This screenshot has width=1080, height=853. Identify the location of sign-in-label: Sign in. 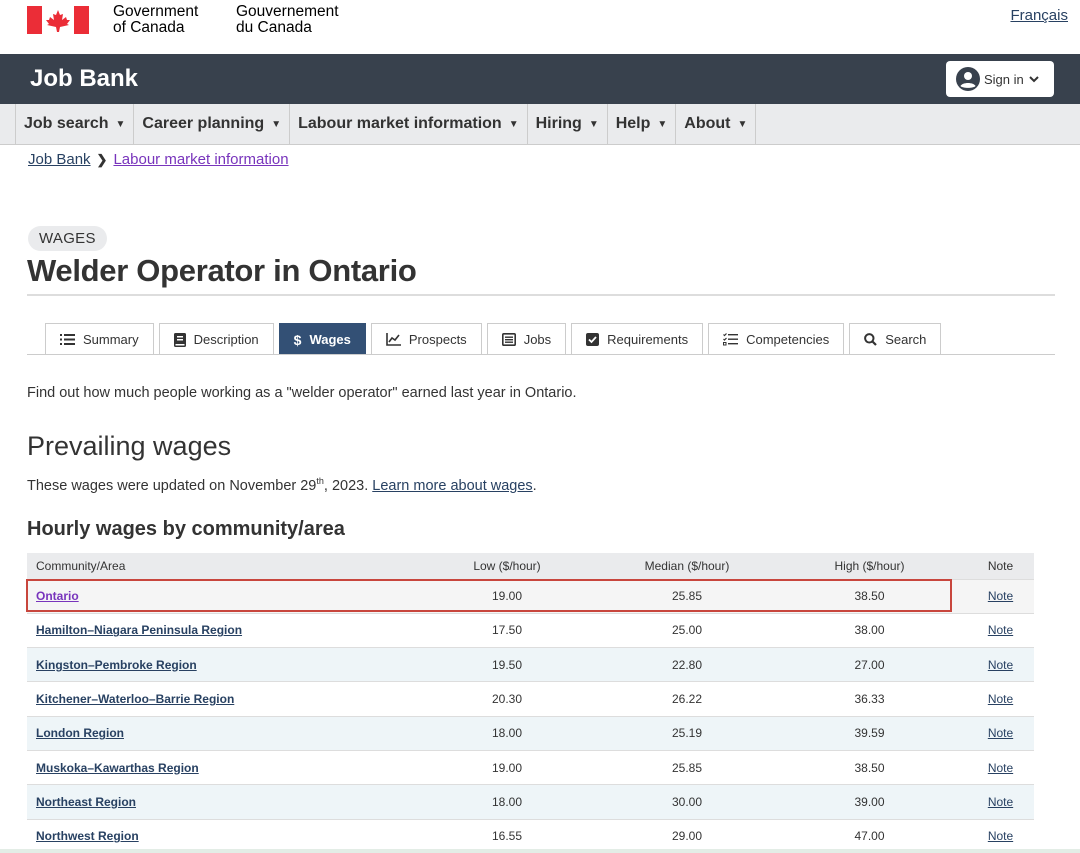
(1004, 79).